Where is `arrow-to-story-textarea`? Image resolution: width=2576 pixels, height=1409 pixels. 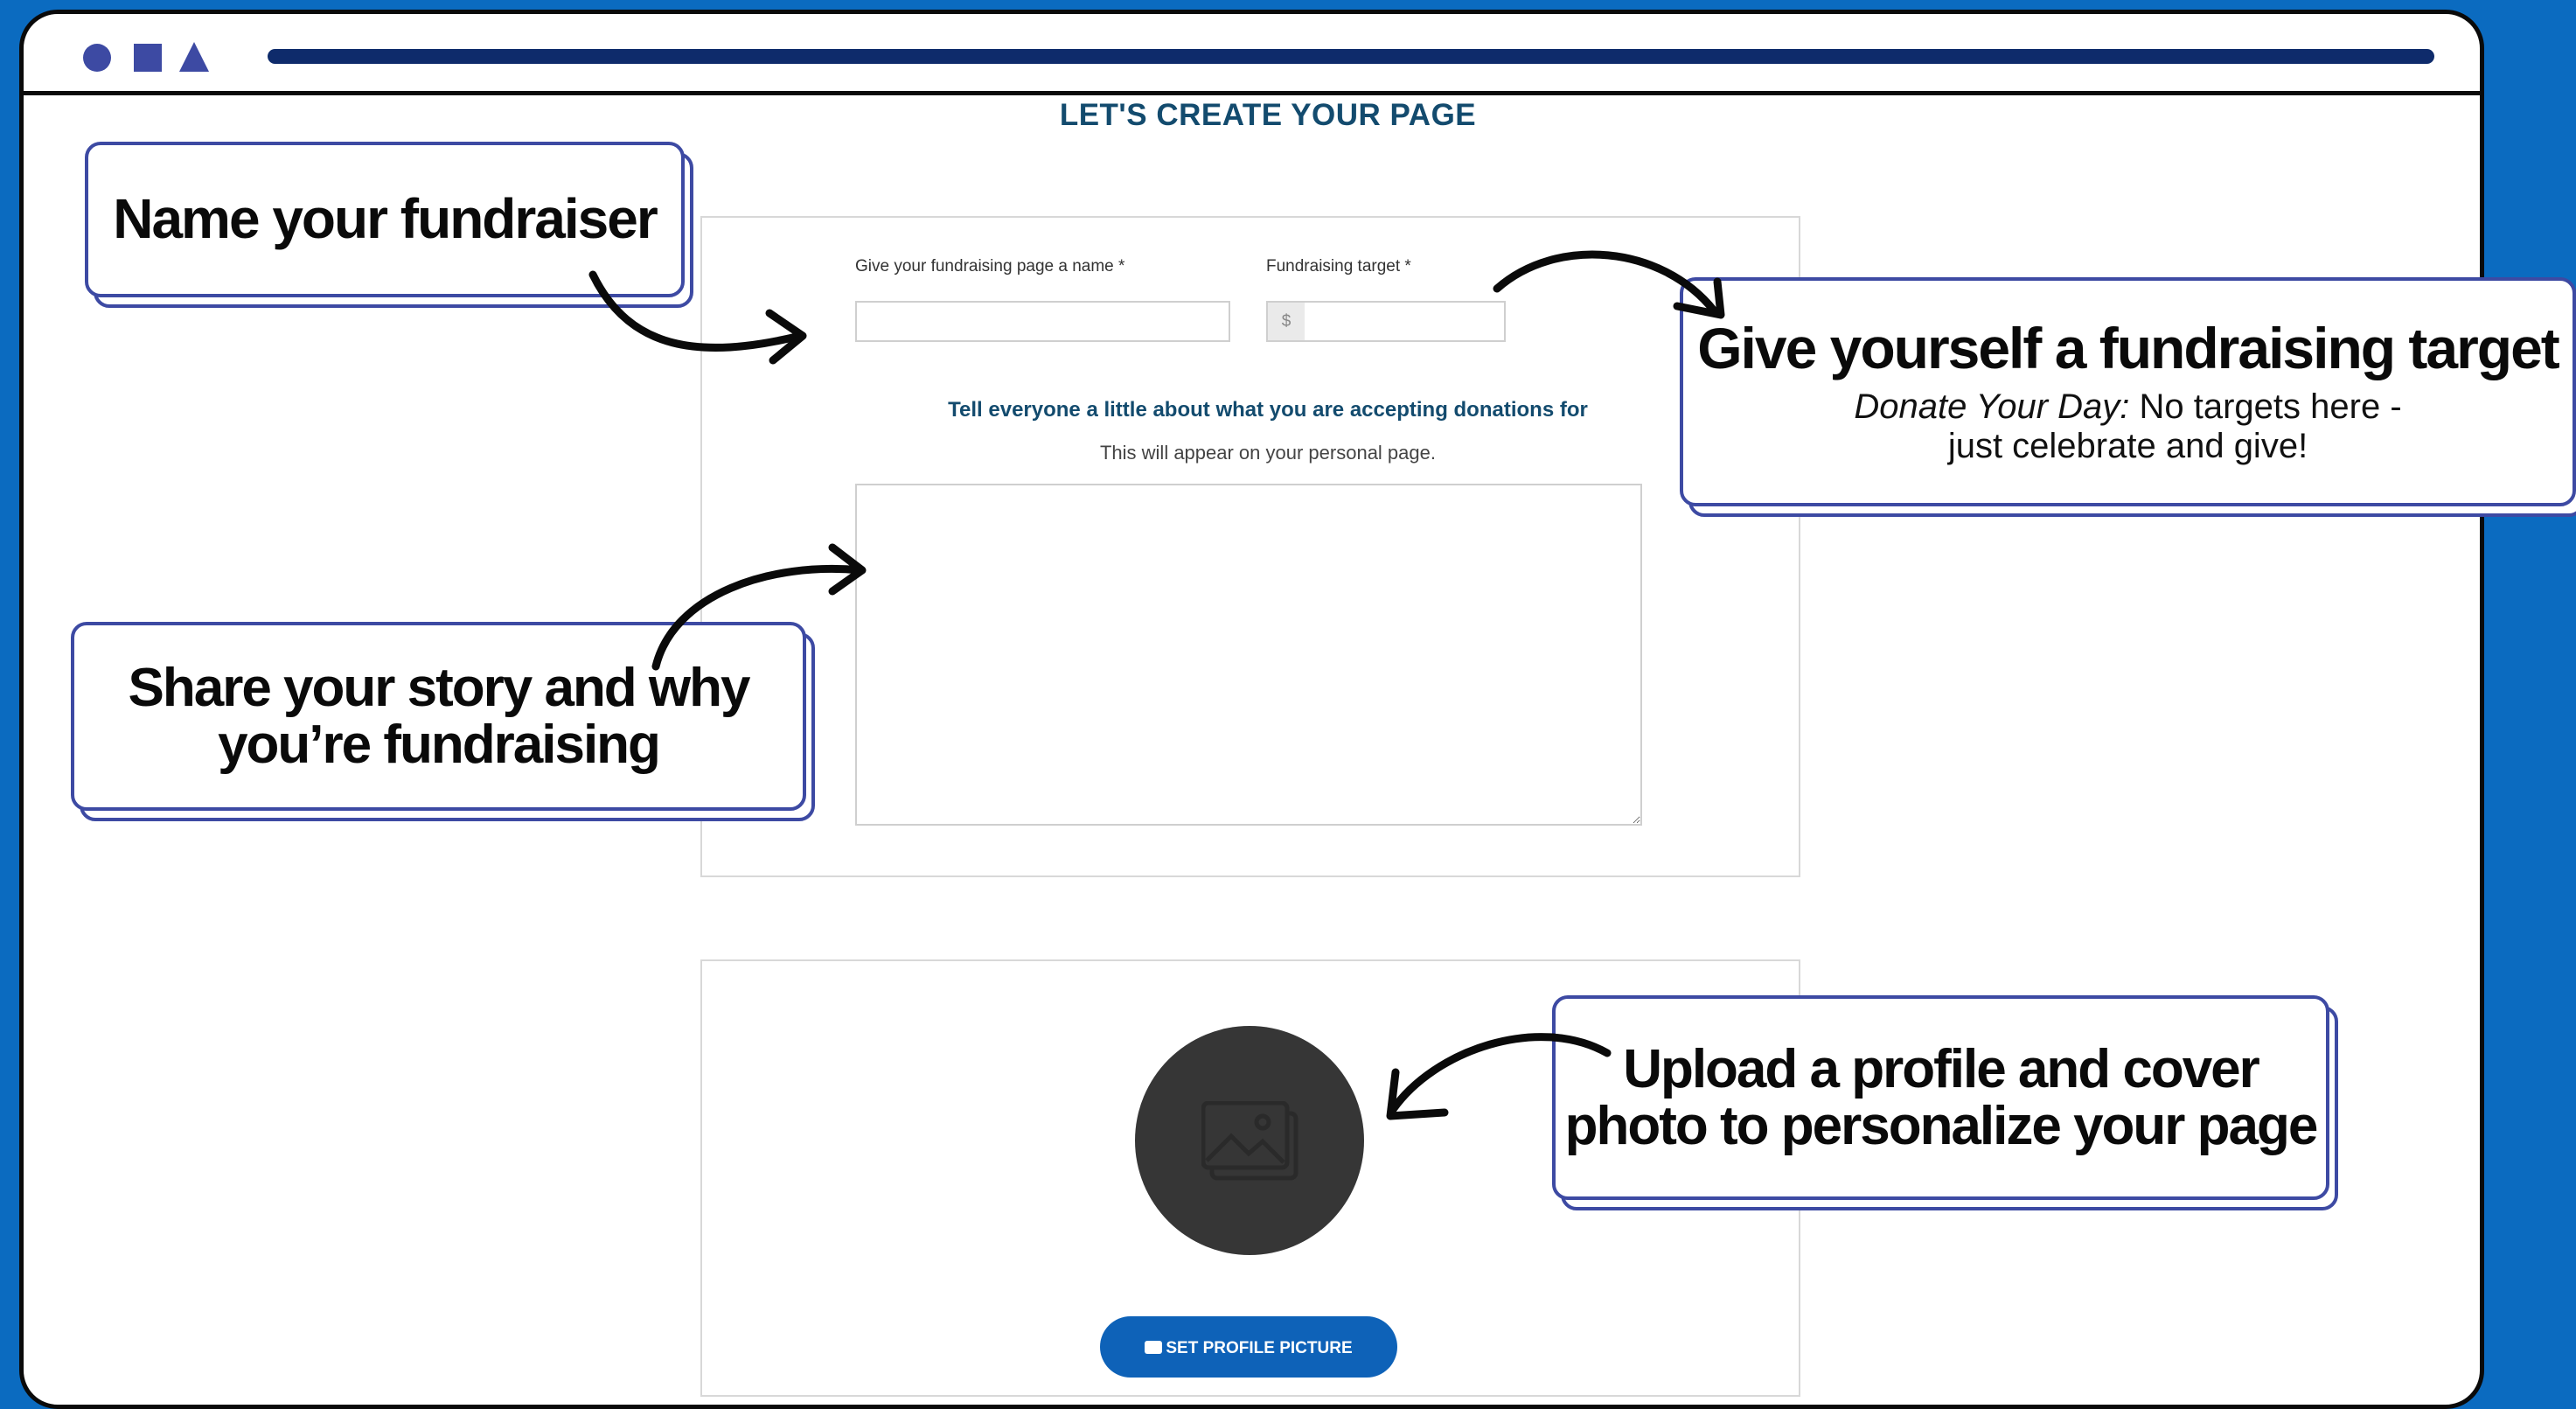 arrow-to-story-textarea is located at coordinates (758, 617).